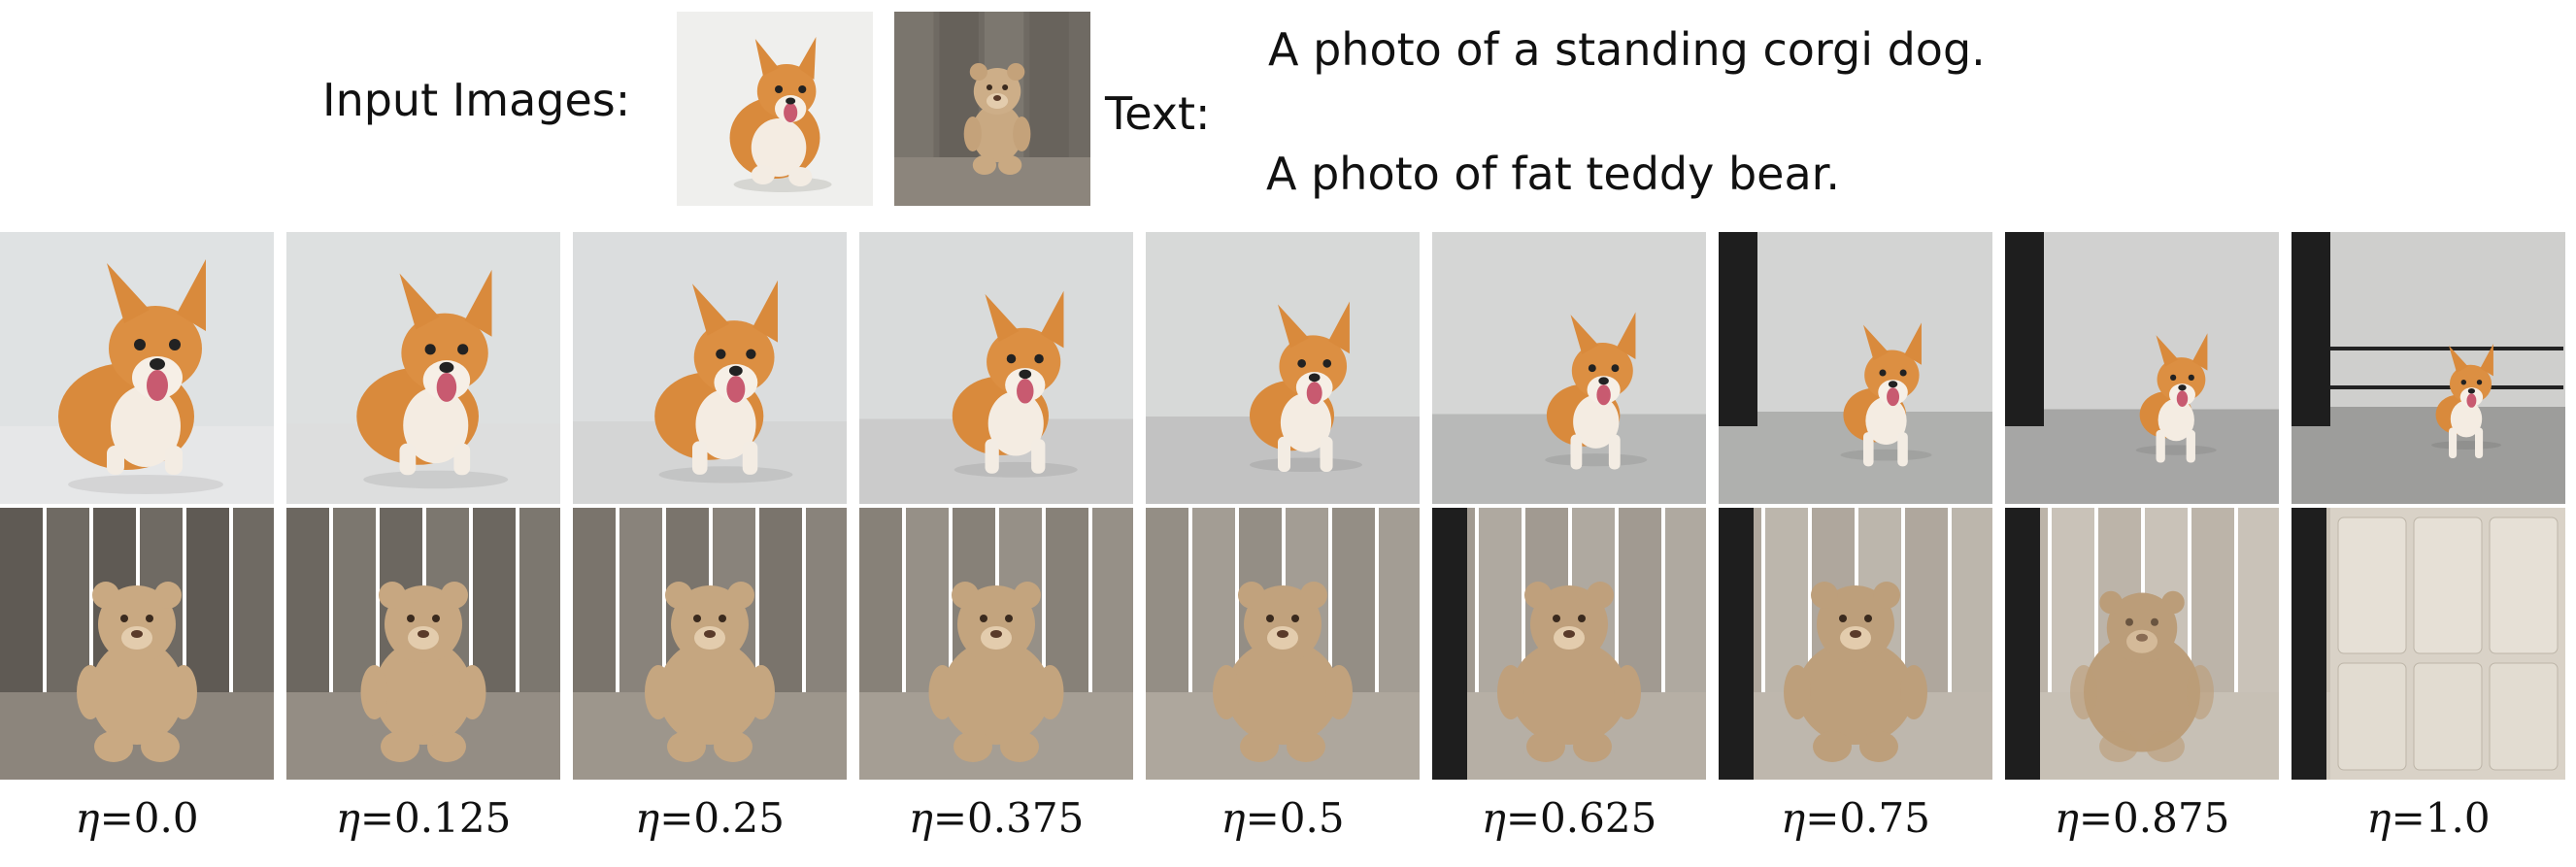 This screenshot has width=2576, height=867. What do you see at coordinates (2154, 818) in the screenshot?
I see `eta-value: =0.875` at bounding box center [2154, 818].